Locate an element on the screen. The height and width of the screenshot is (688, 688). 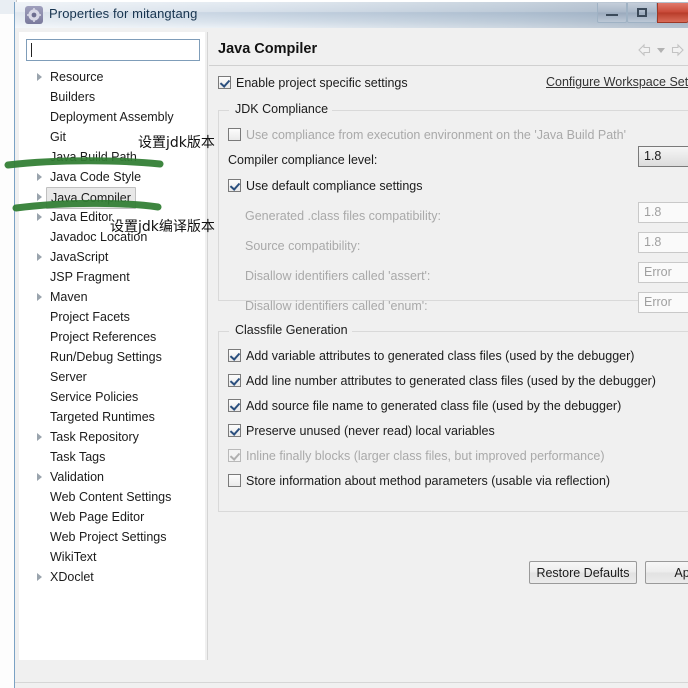
sidebar-item-builders: Builders is located at coordinates (113, 97).